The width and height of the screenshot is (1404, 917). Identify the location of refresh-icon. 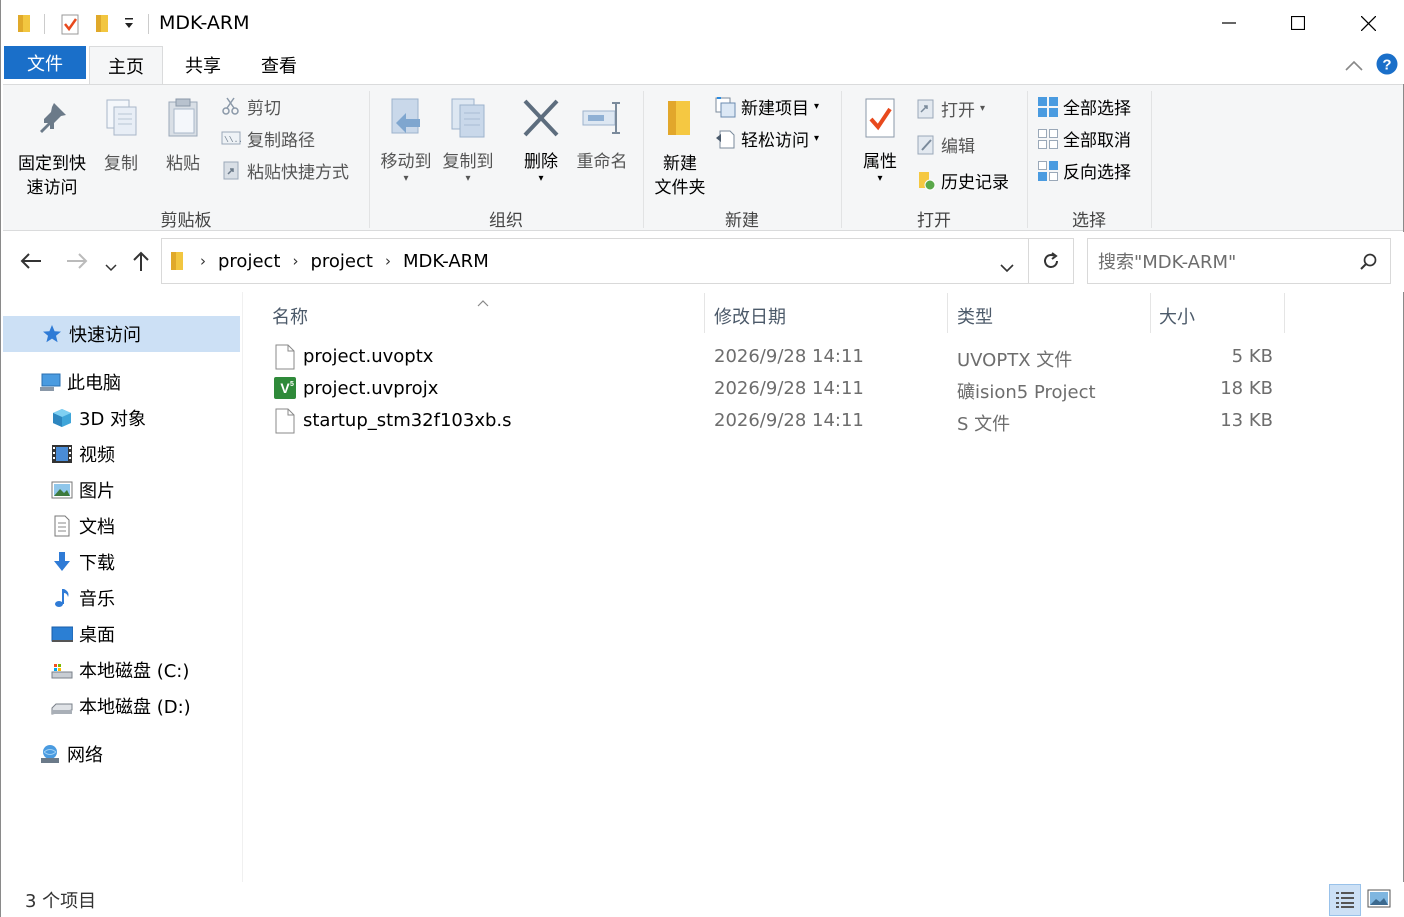
(1051, 260).